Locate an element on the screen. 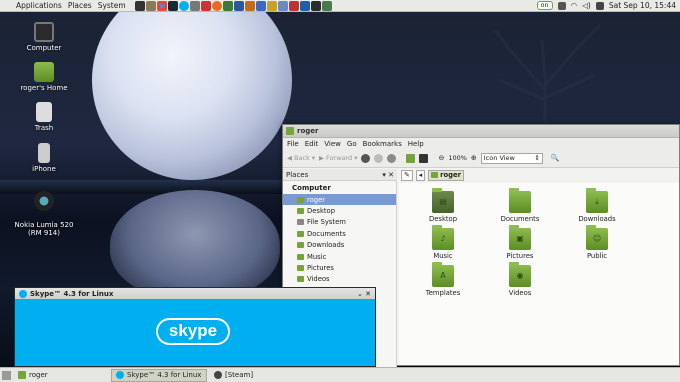  zoom-out-icon: ⊖ is located at coordinates (441, 158).